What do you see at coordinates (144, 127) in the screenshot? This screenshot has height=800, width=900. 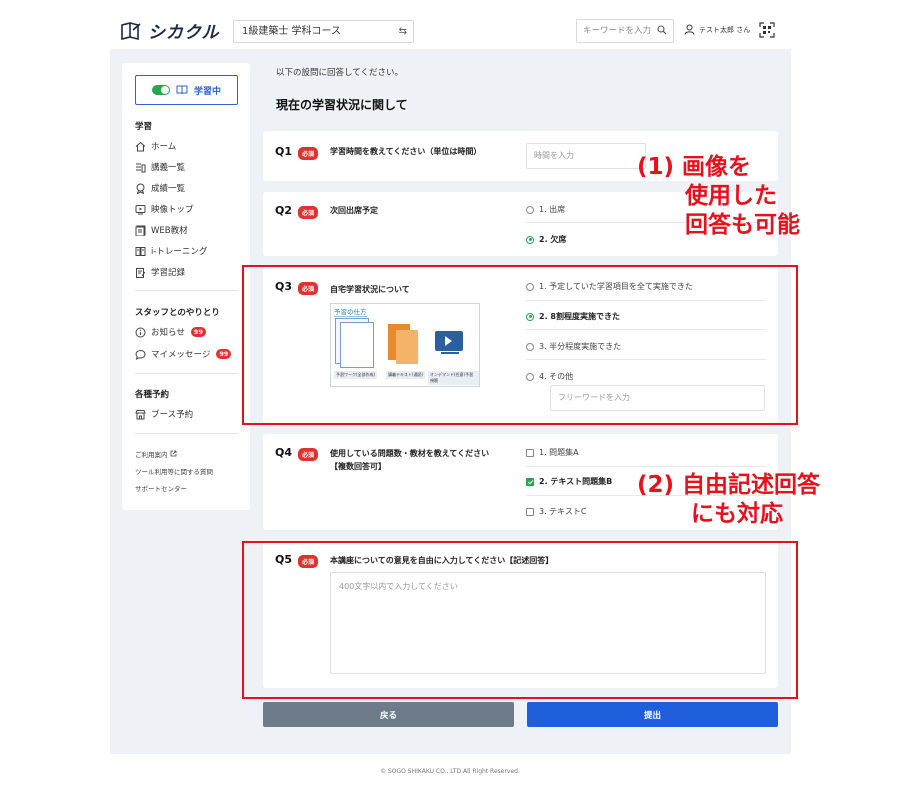 I see `sidebar-heading-study: 学習` at bounding box center [144, 127].